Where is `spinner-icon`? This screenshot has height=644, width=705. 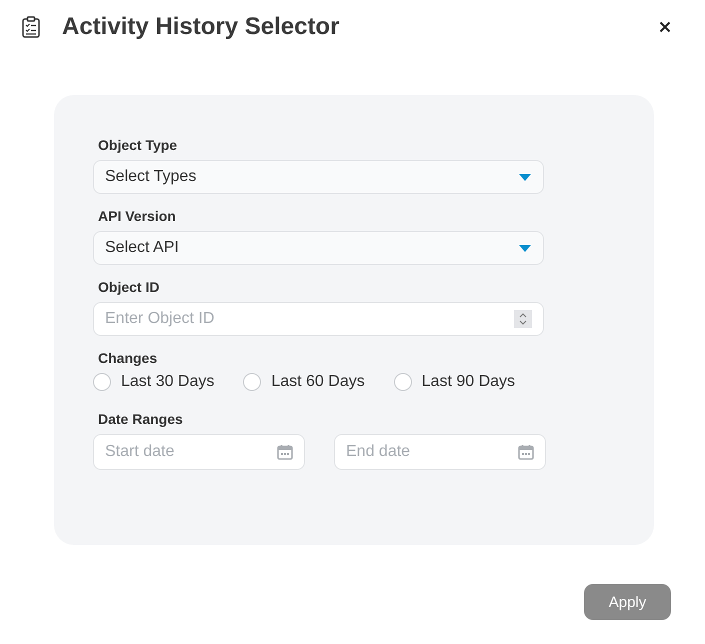
spinner-icon is located at coordinates (523, 319).